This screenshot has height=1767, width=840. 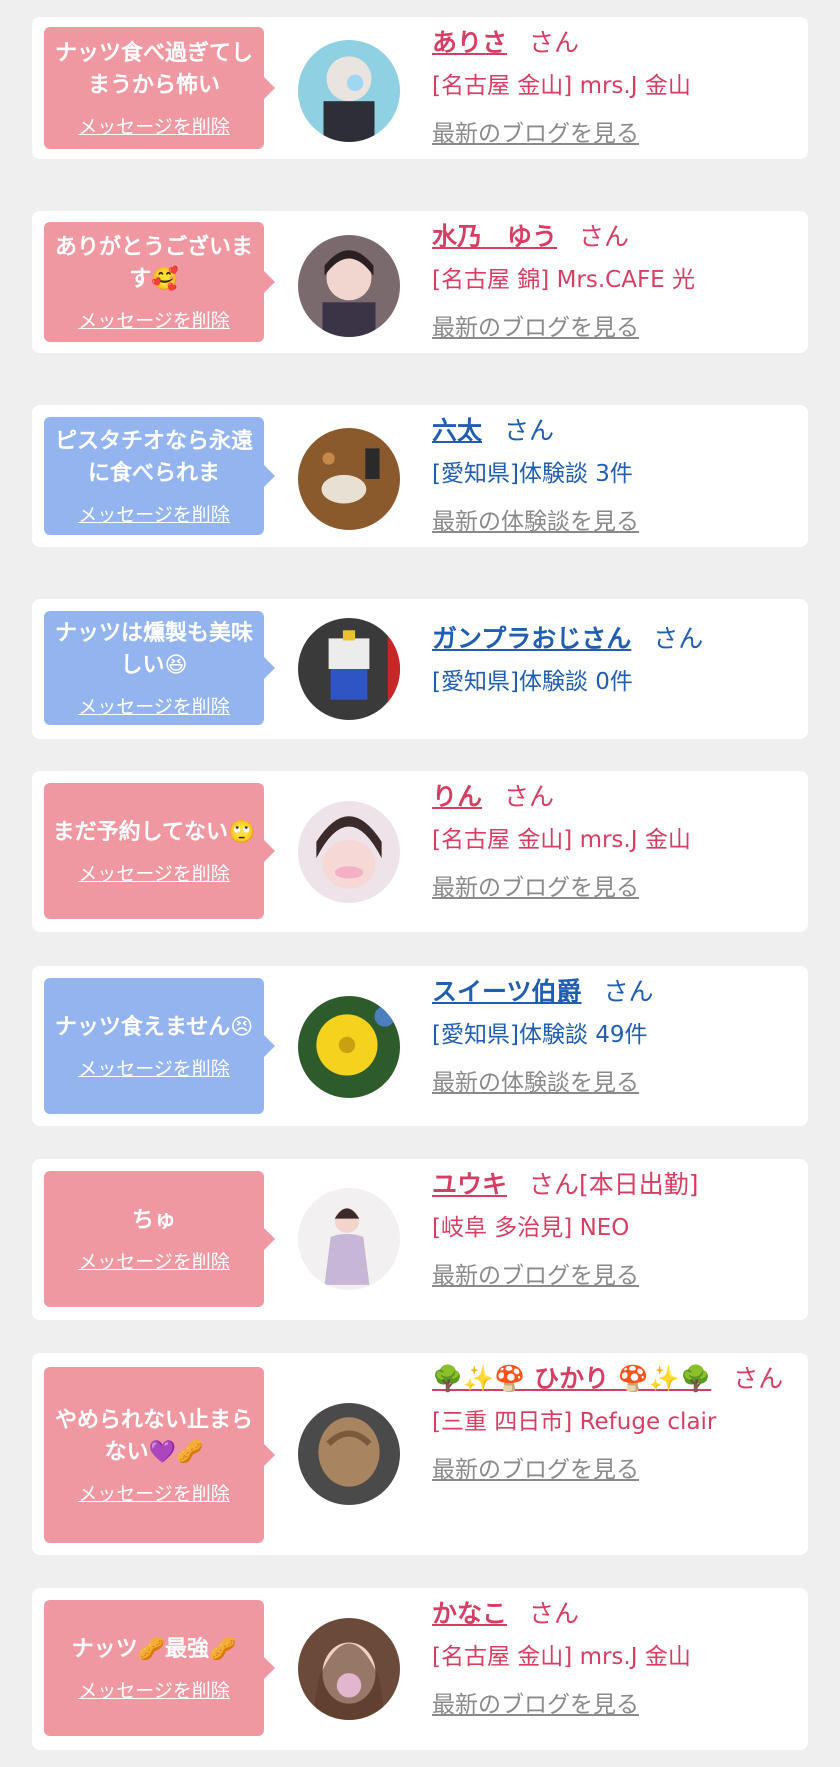 I want to click on user-info: 六太 さん [愛知県]体験談 3件 最新の体験談を見る, so click(x=611, y=475).